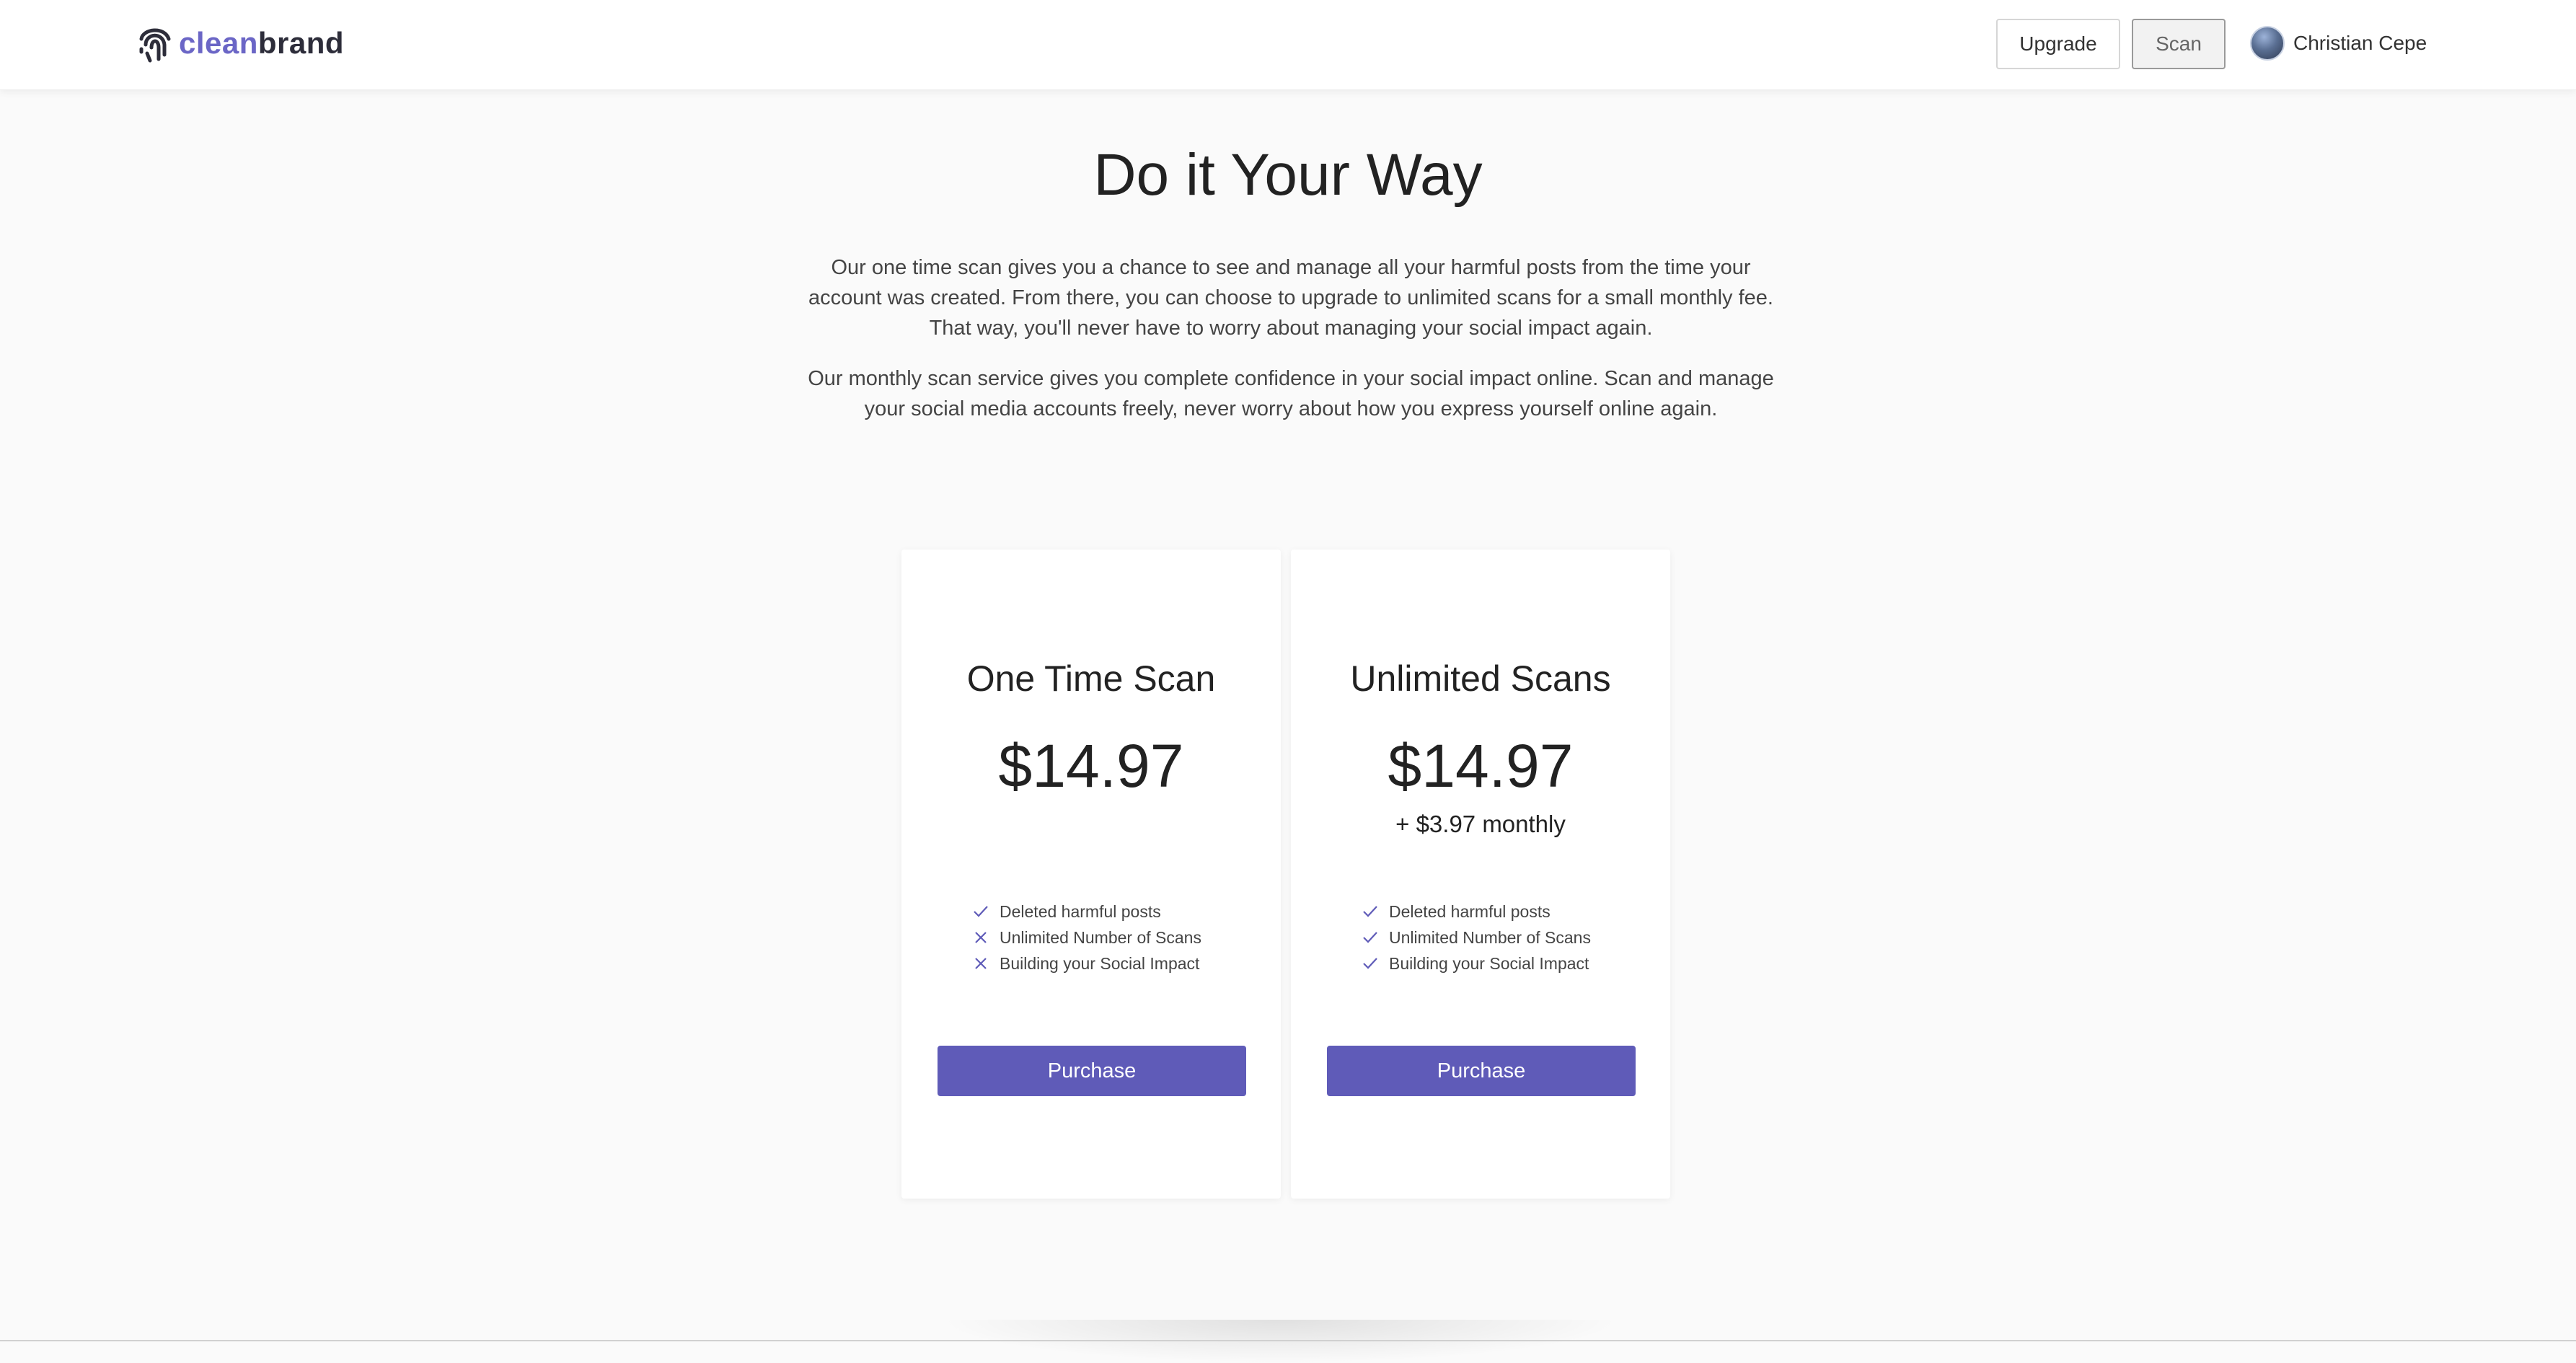 This screenshot has width=2576, height=1363. What do you see at coordinates (1288, 175) in the screenshot?
I see `page-title: Do it Your Way` at bounding box center [1288, 175].